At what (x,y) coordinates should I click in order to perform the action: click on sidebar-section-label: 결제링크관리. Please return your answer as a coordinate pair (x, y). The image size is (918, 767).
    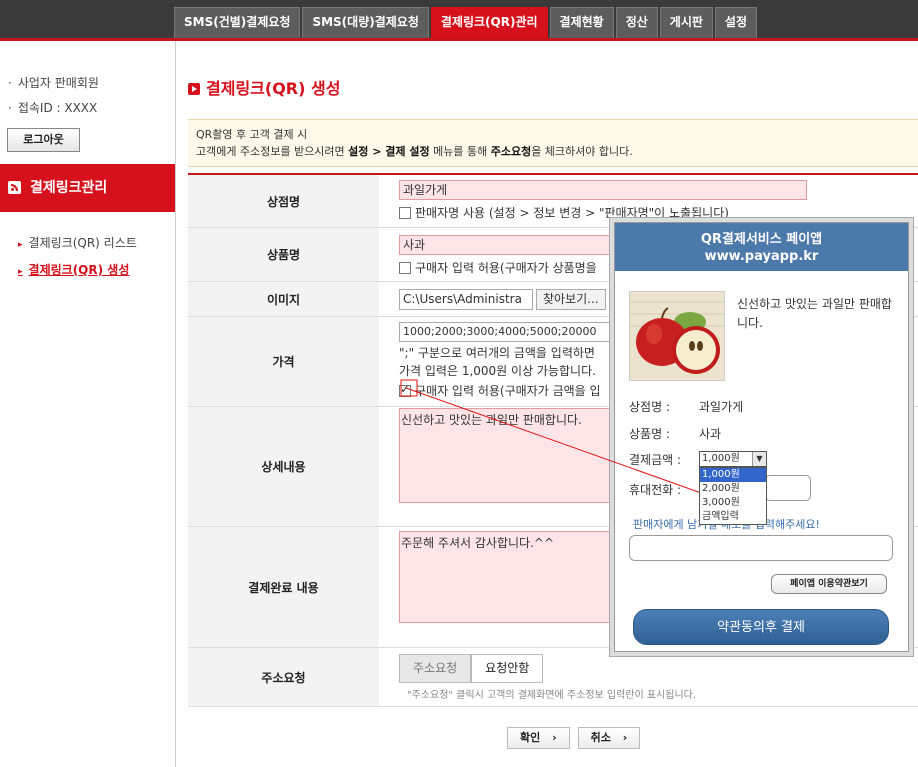
    Looking at the image, I should click on (69, 188).